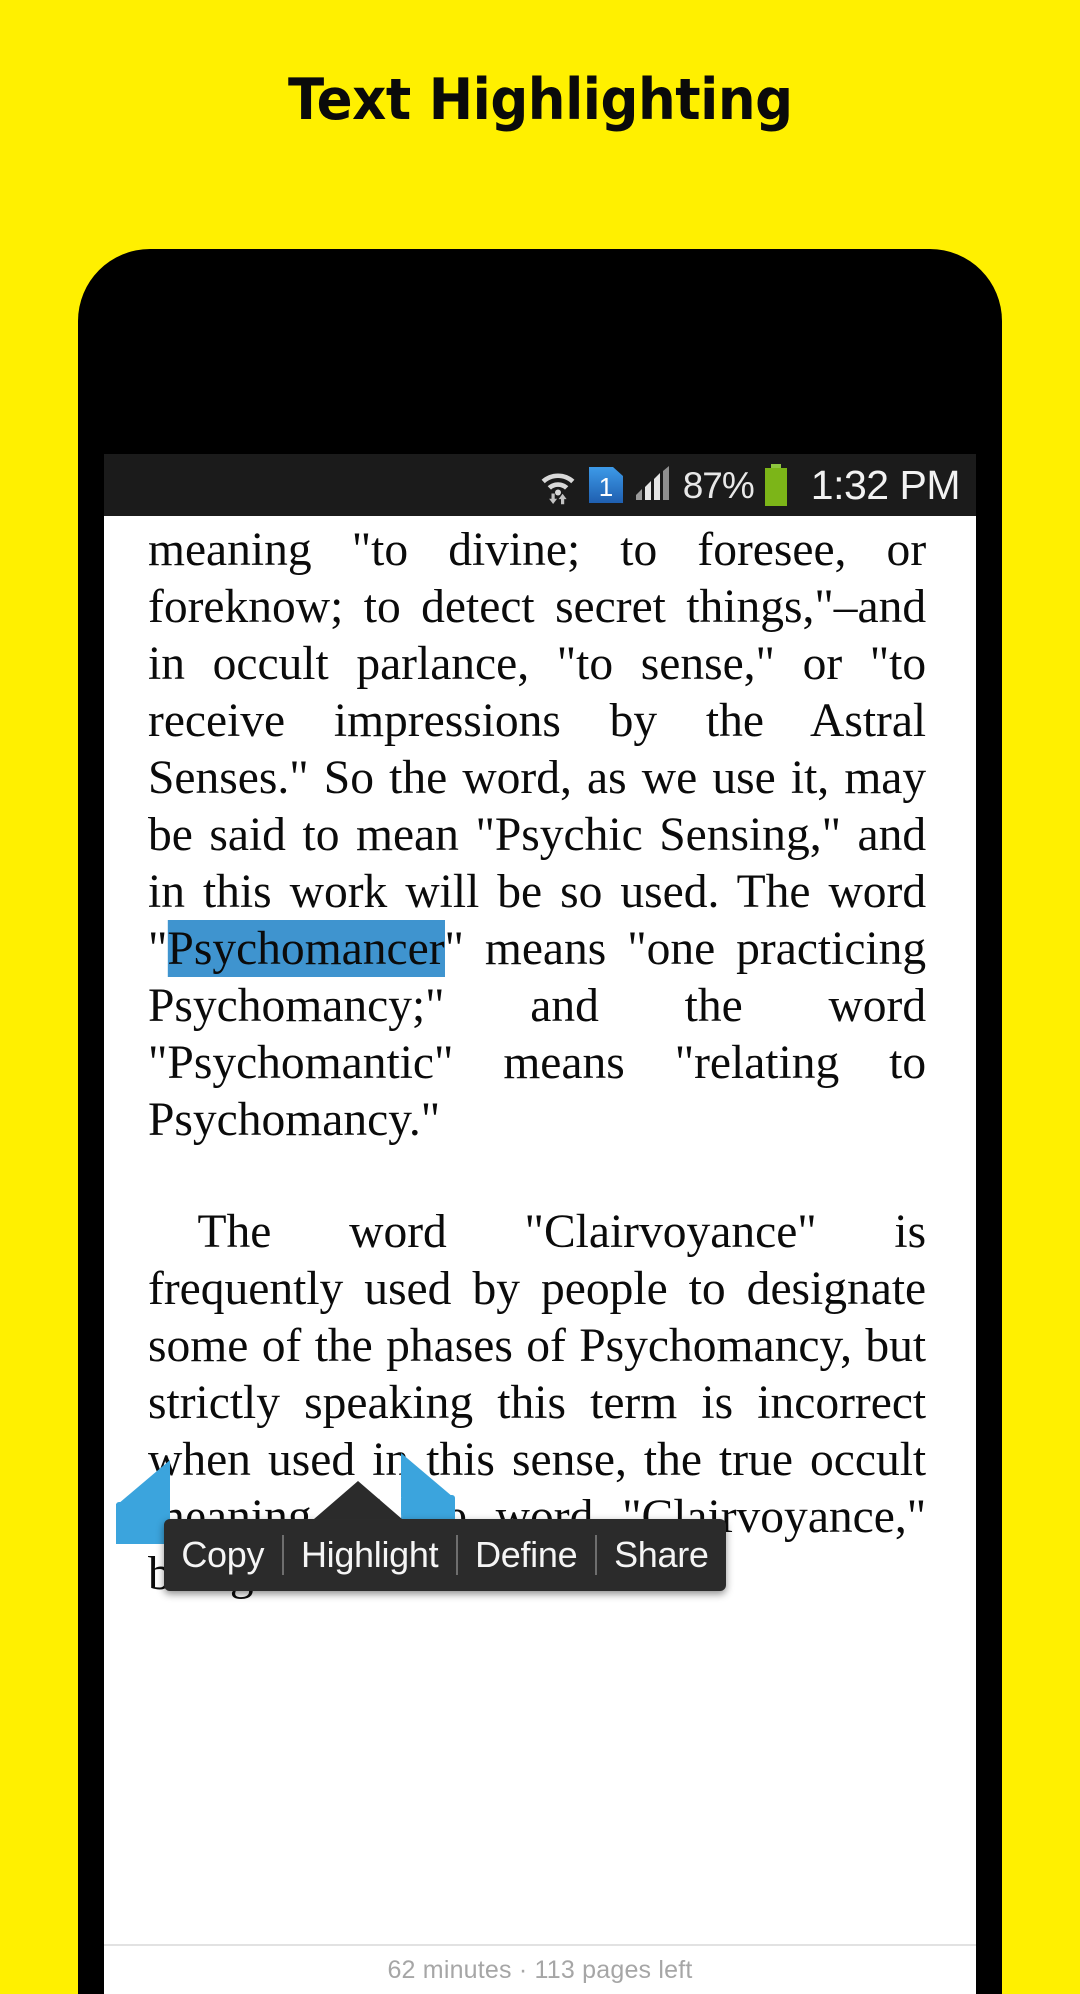 This screenshot has width=1080, height=1994. I want to click on context-menu-item-highlight: Highlight, so click(370, 1555).